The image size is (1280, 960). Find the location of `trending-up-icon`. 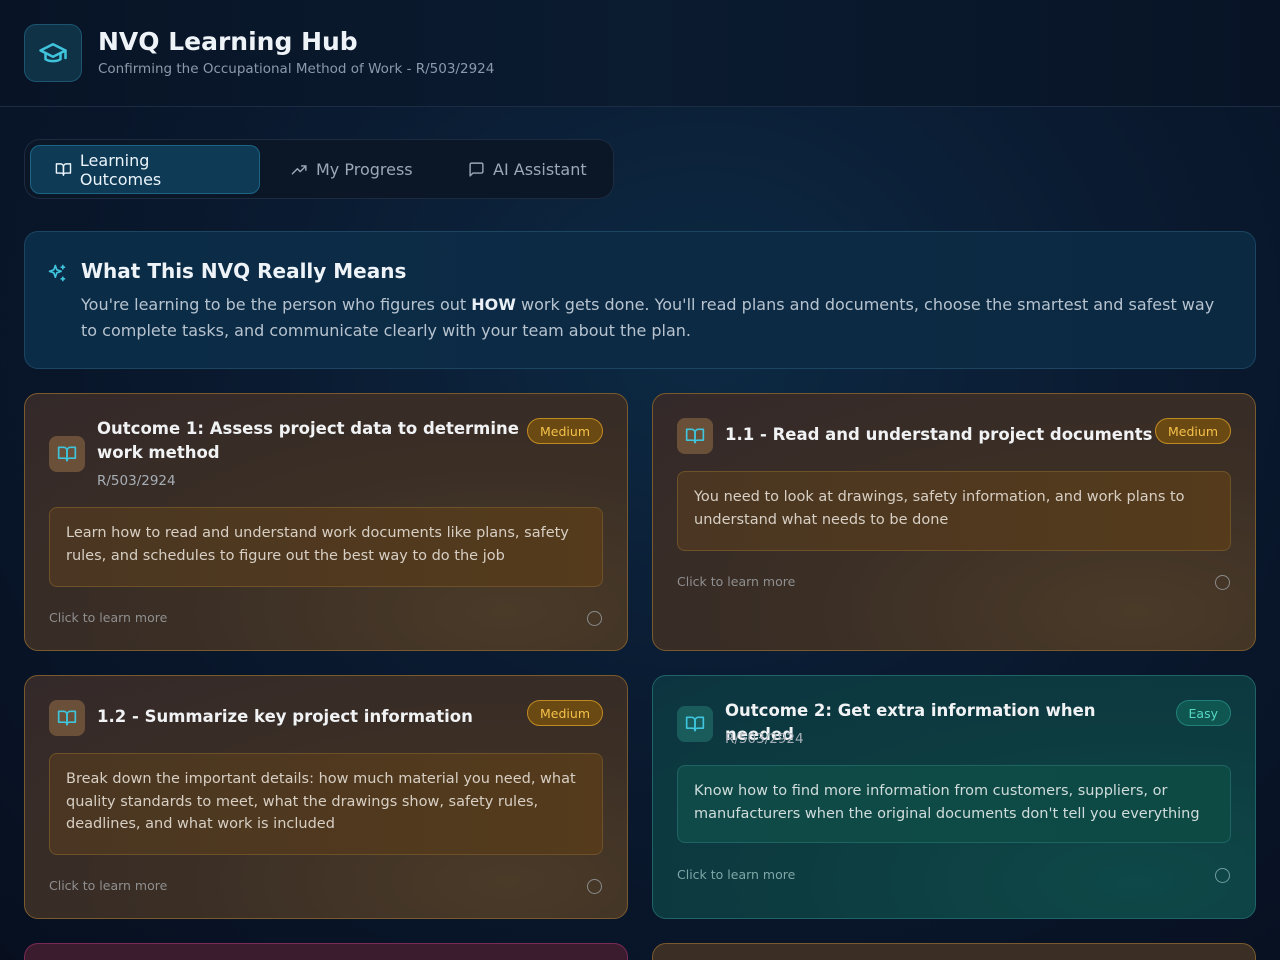

trending-up-icon is located at coordinates (299, 170).